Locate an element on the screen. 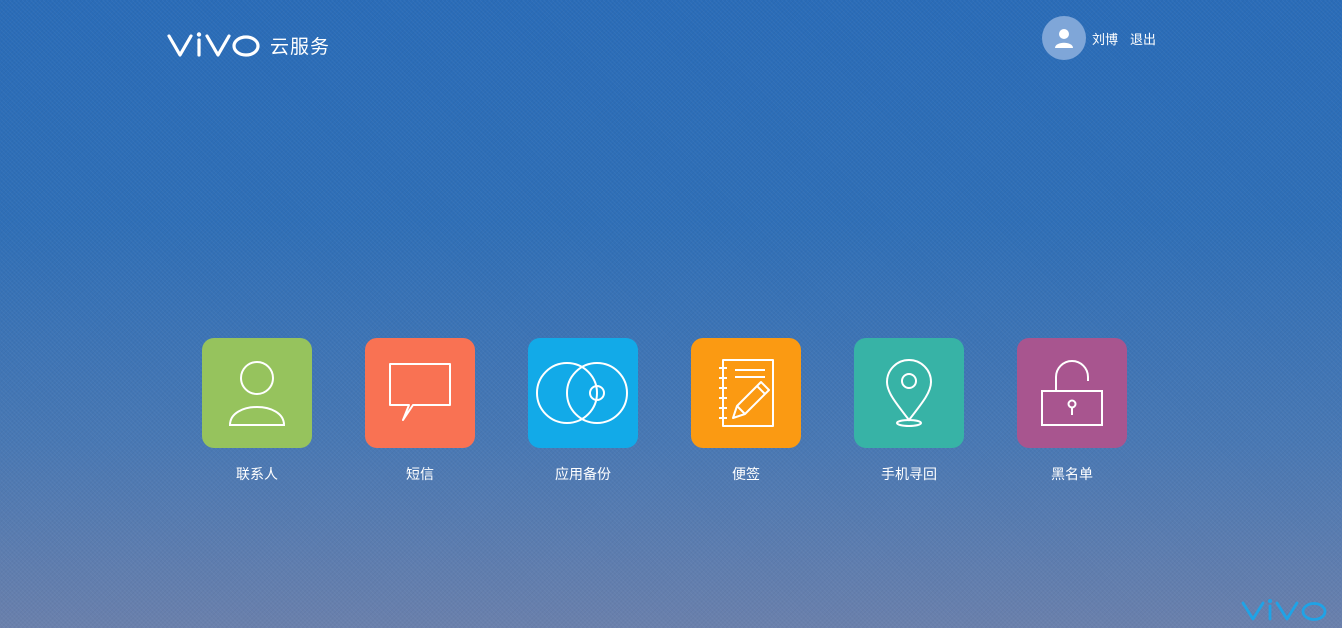 The image size is (1342, 628). tile-contacts: 联系人 is located at coordinates (257, 411).